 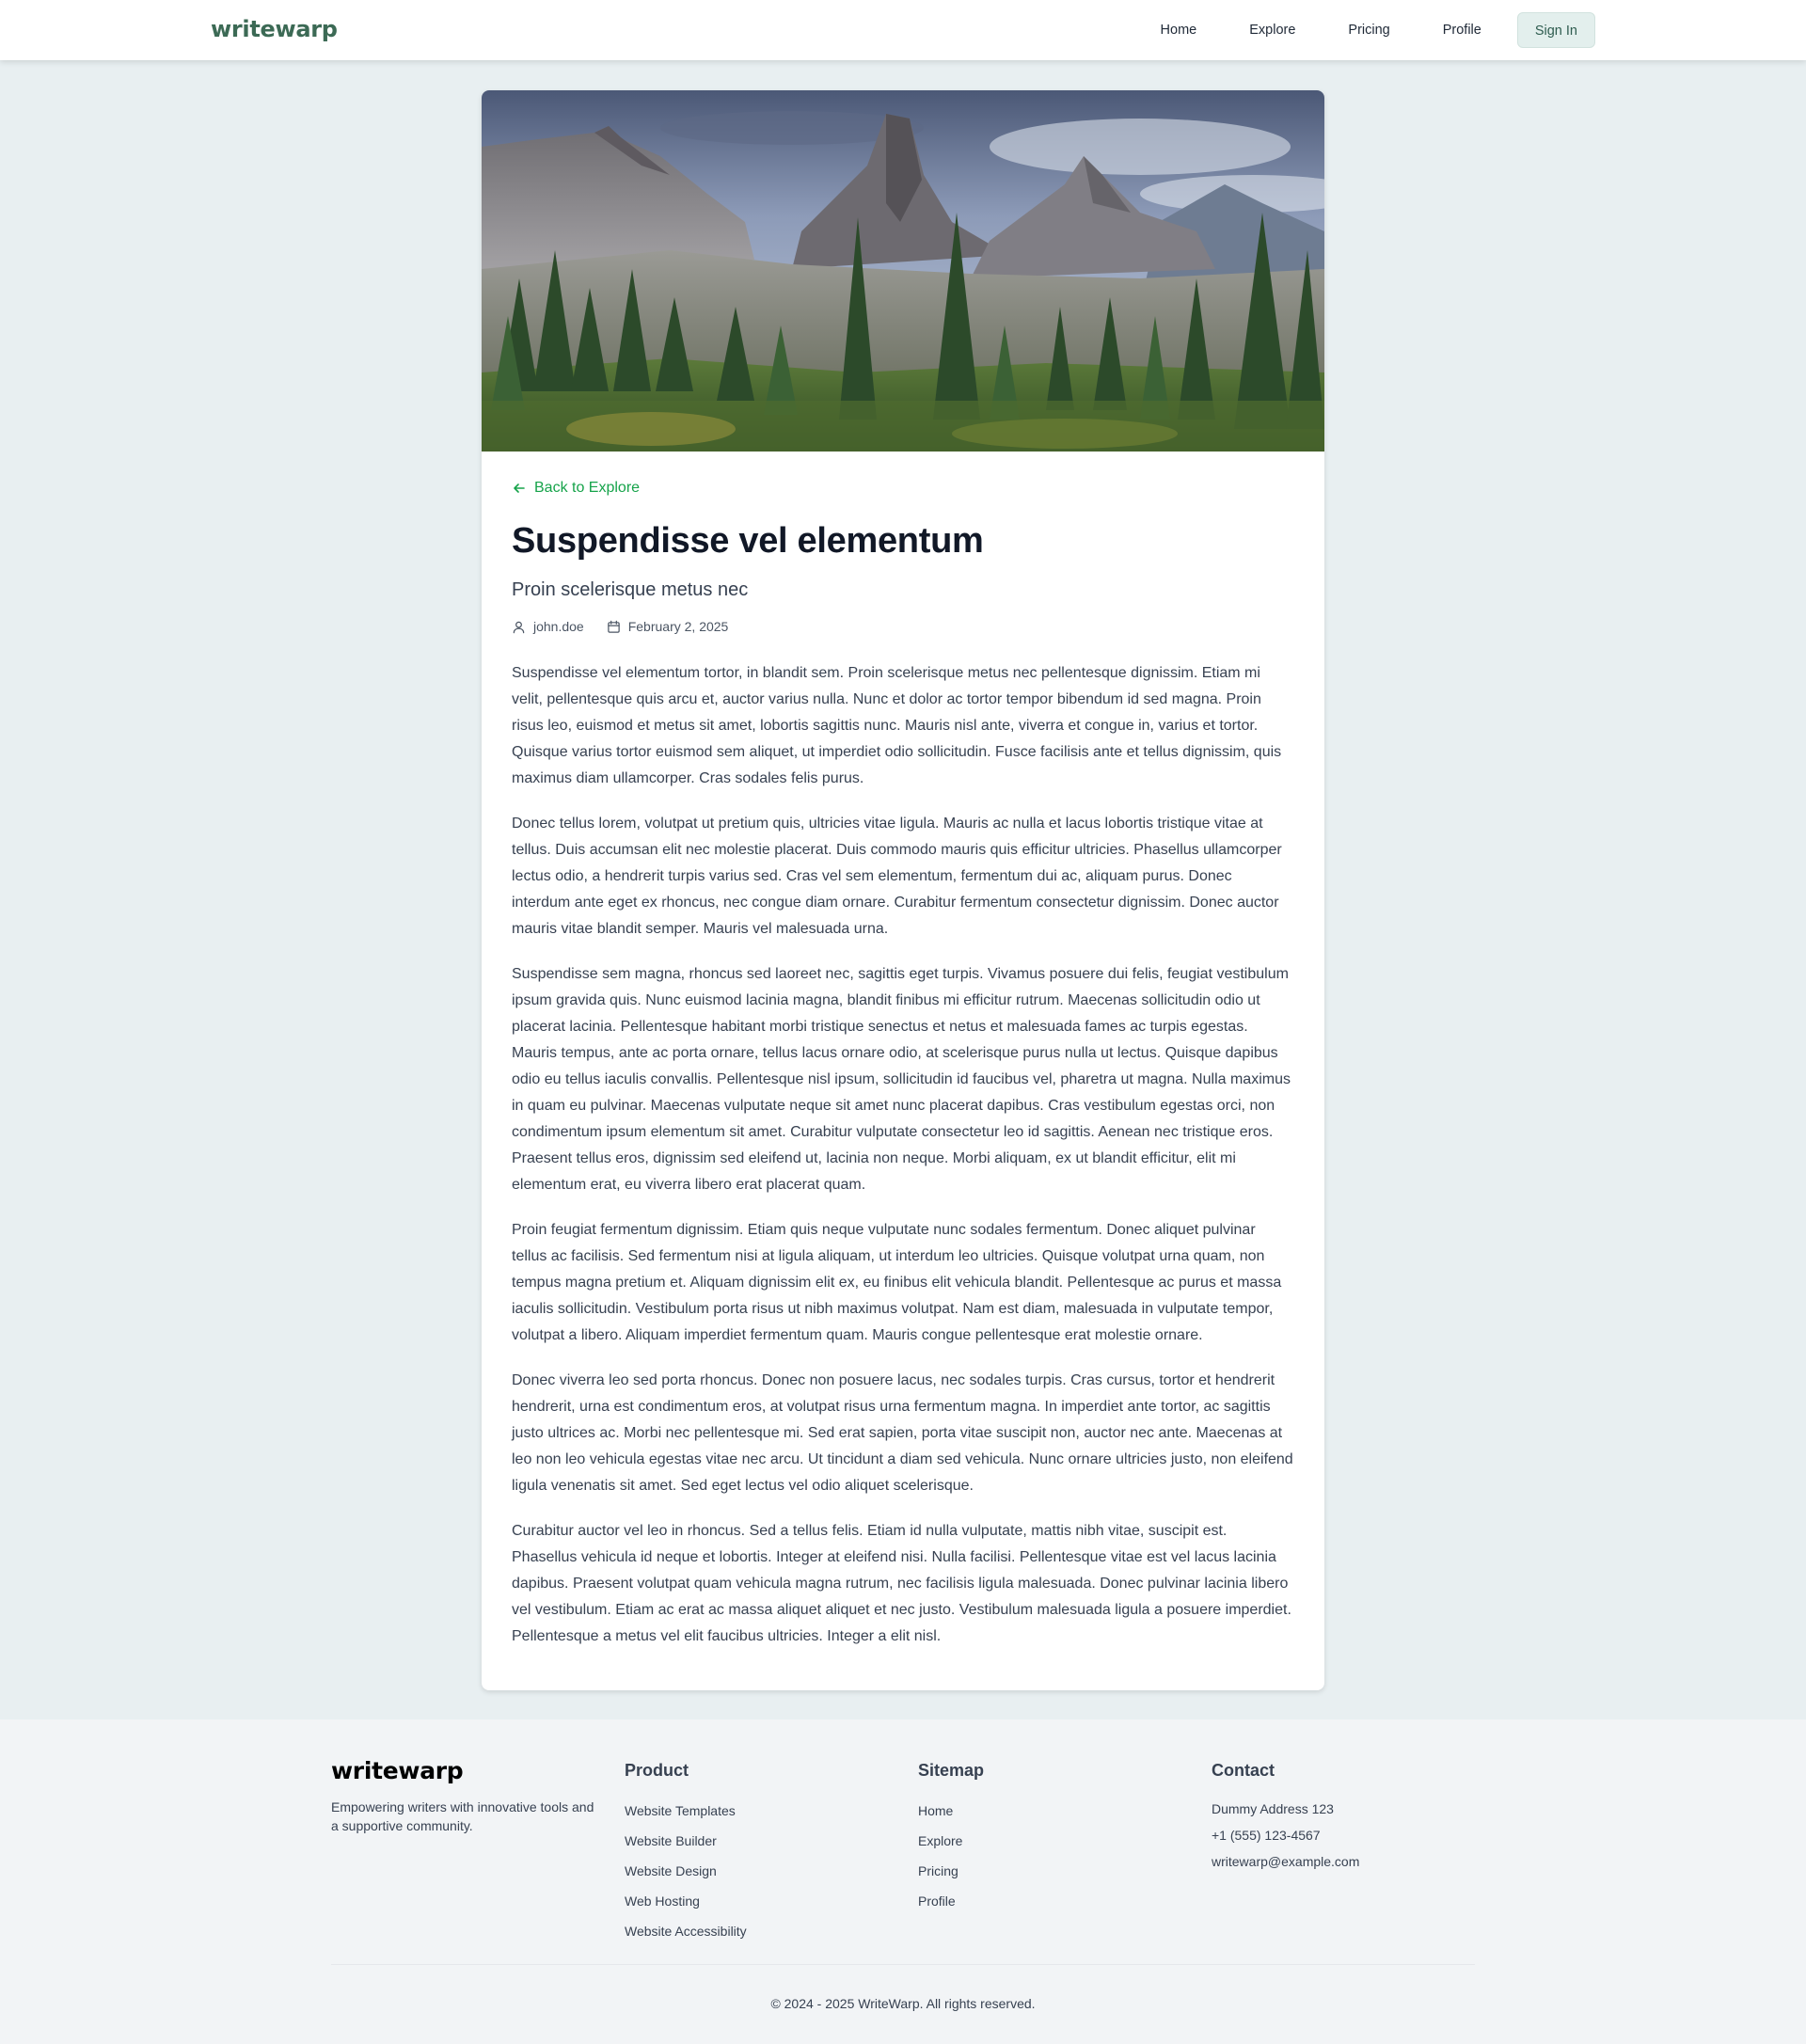 What do you see at coordinates (748, 541) in the screenshot?
I see `article-title: Suspendisse vel elementum` at bounding box center [748, 541].